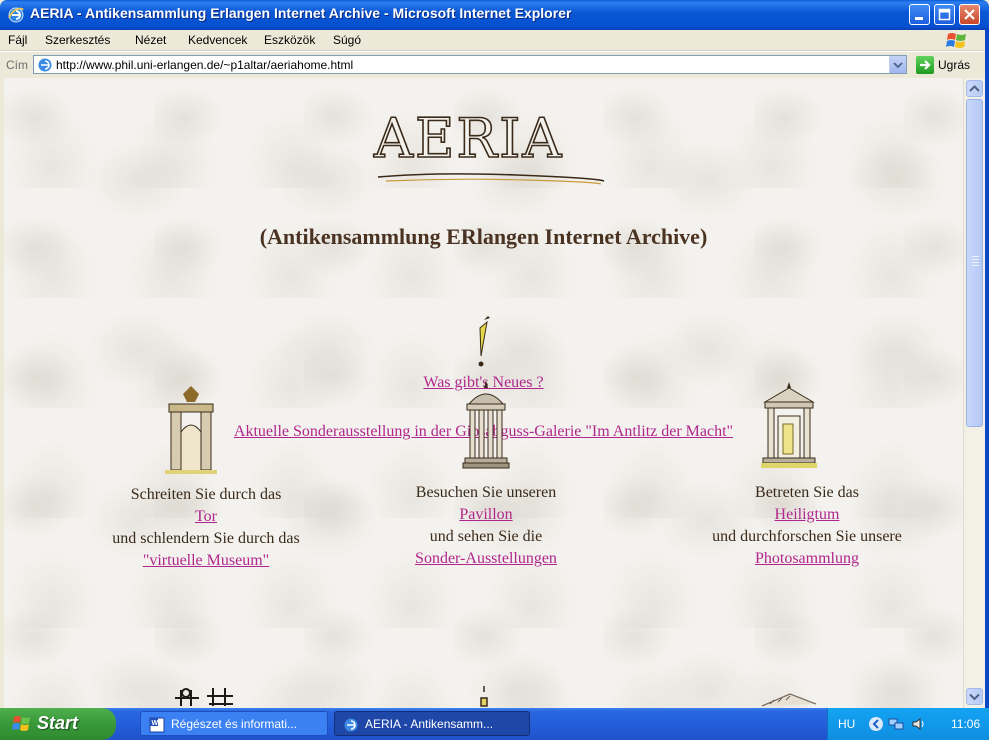 The width and height of the screenshot is (989, 740). Describe the element at coordinates (206, 696) in the screenshot. I see `ruins-icon` at that location.